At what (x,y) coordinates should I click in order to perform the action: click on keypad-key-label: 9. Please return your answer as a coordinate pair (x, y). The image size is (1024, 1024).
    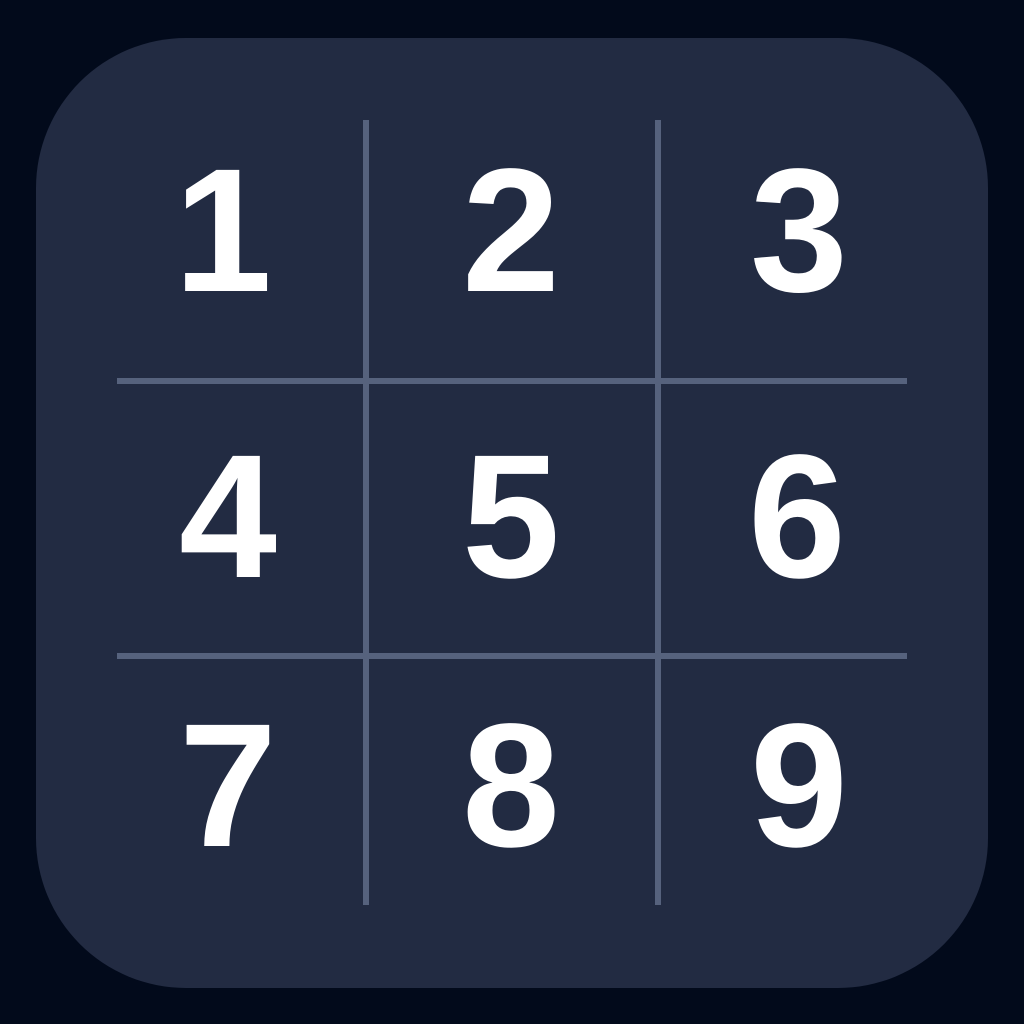
    Looking at the image, I should click on (799, 786).